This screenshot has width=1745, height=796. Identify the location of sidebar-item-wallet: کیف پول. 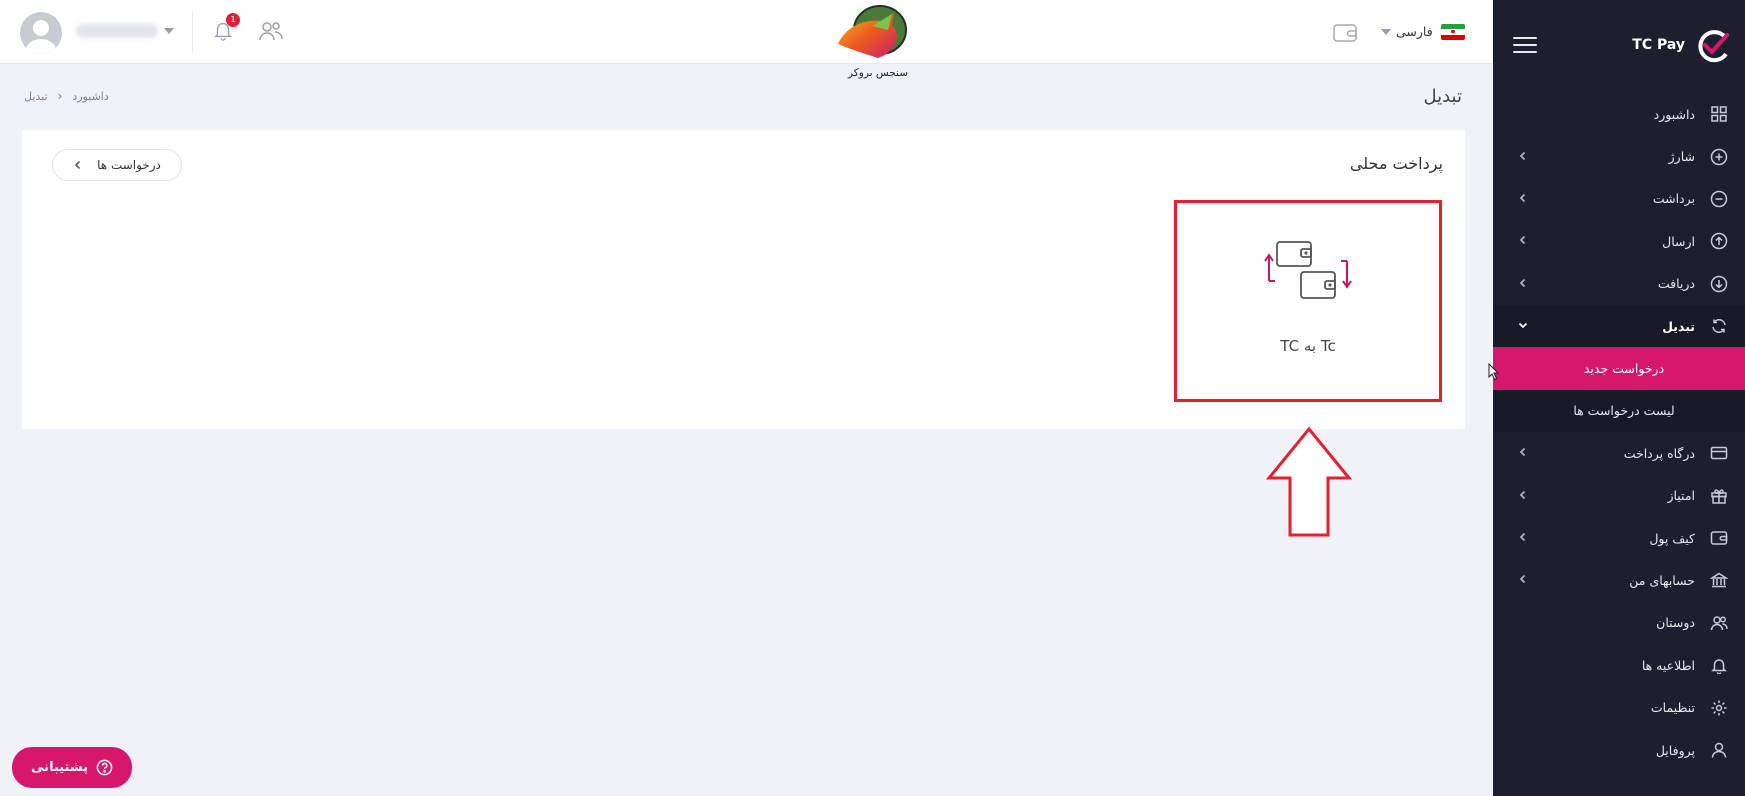
(1619, 538).